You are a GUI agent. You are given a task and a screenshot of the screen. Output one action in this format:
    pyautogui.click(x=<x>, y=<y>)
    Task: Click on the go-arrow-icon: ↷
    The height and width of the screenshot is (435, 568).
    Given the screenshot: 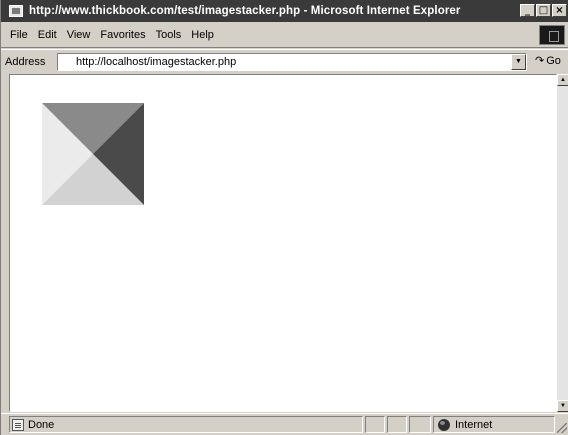 What is the action you would take?
    pyautogui.click(x=540, y=61)
    